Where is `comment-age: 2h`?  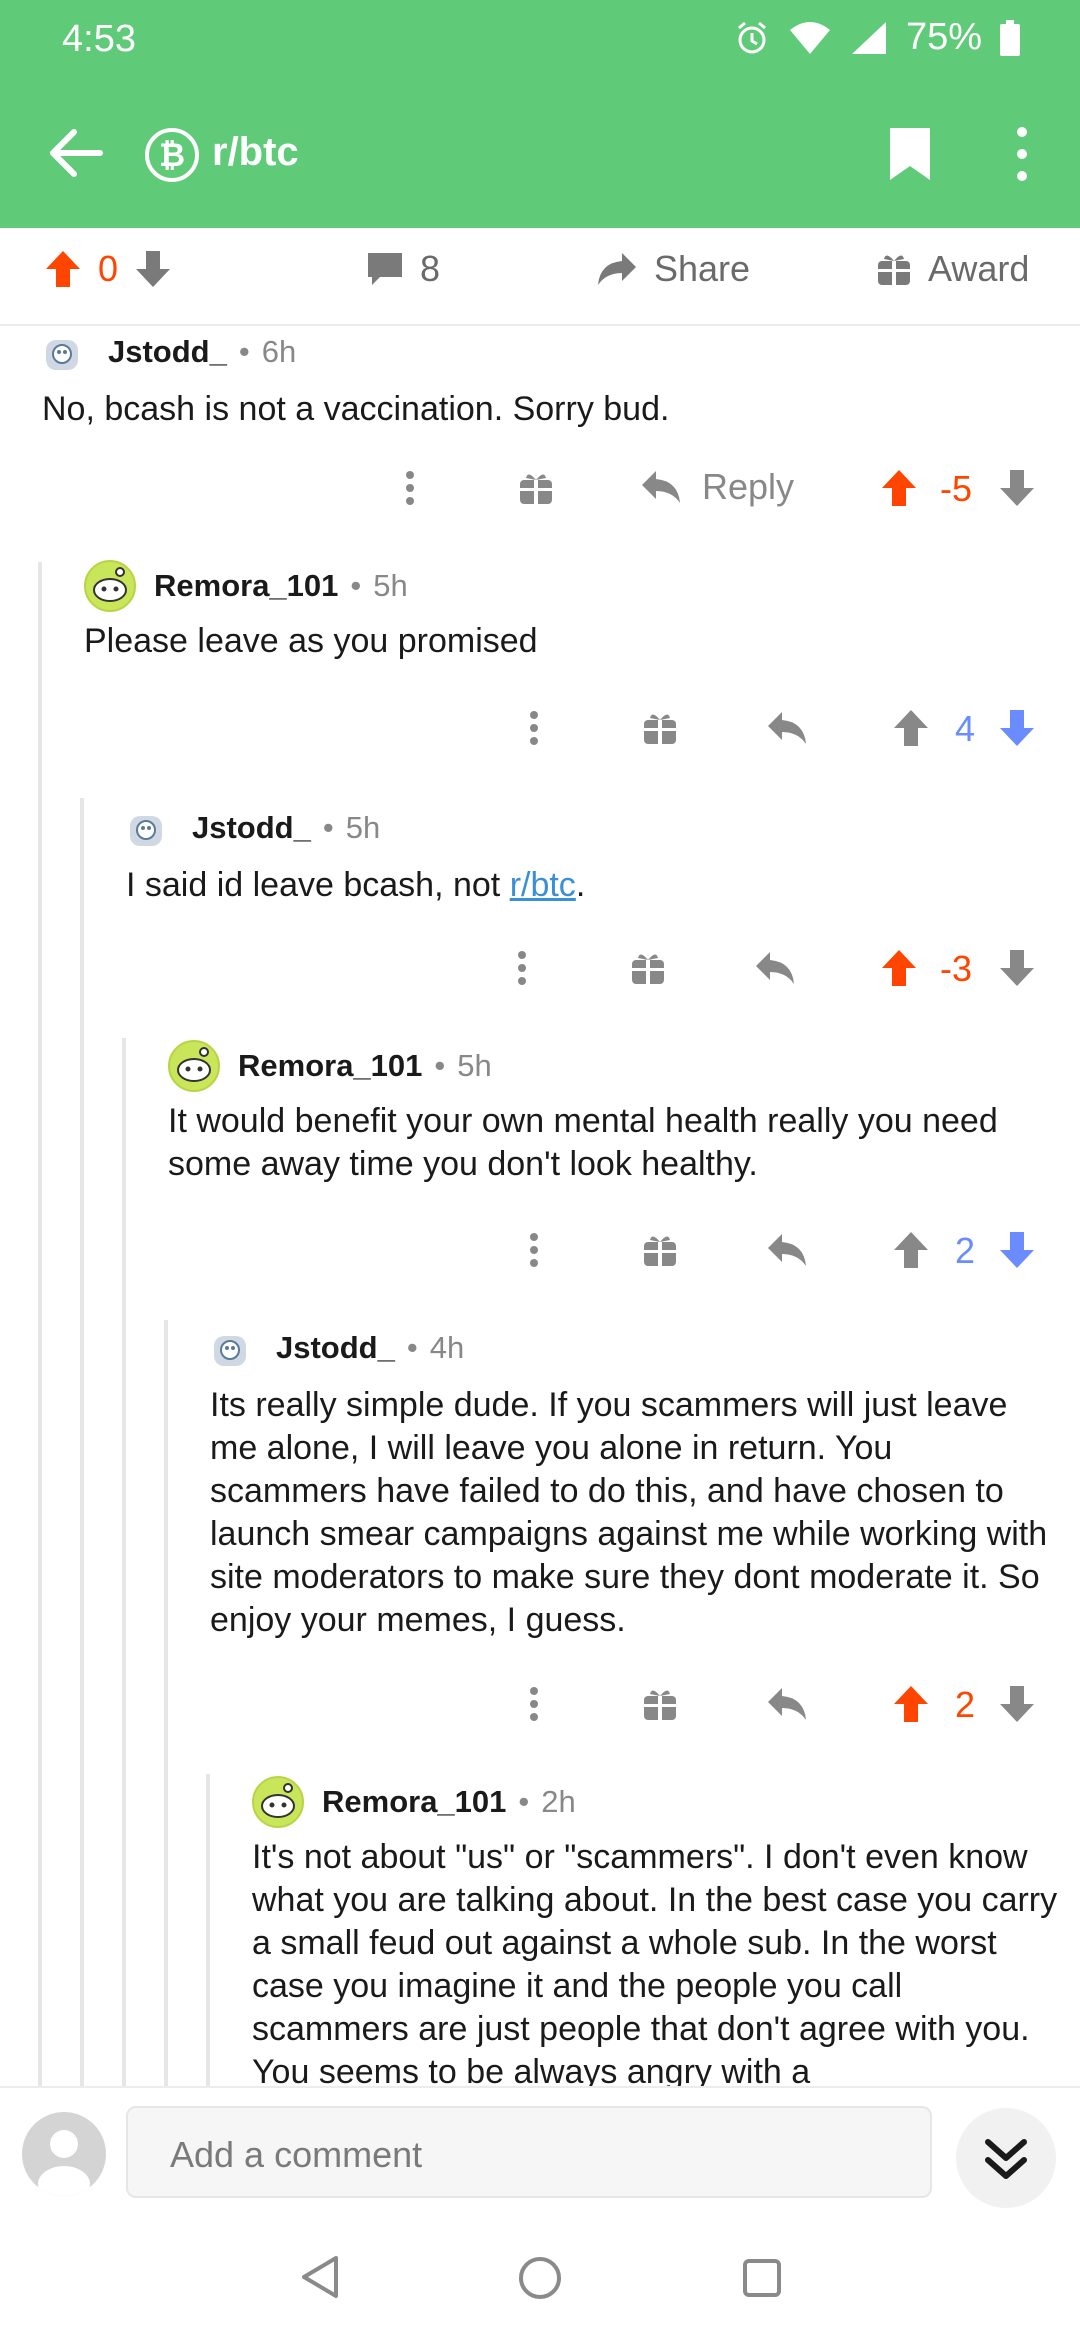
comment-age: 2h is located at coordinates (558, 1801).